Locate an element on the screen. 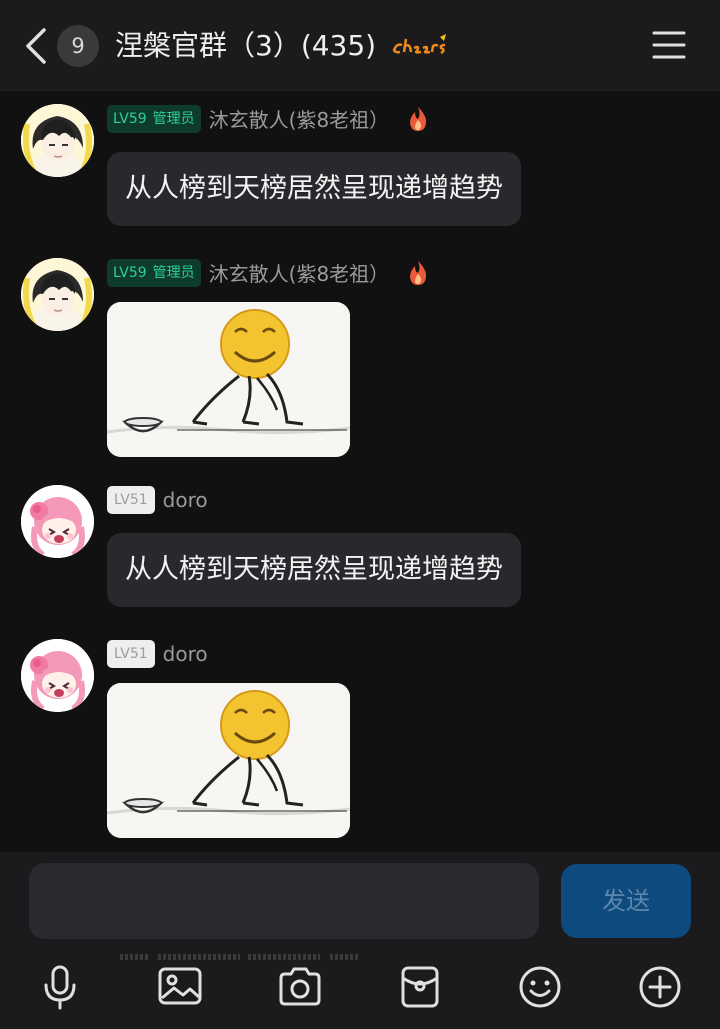 This screenshot has width=720, height=1029. back-chevron-icon is located at coordinates (36, 46).